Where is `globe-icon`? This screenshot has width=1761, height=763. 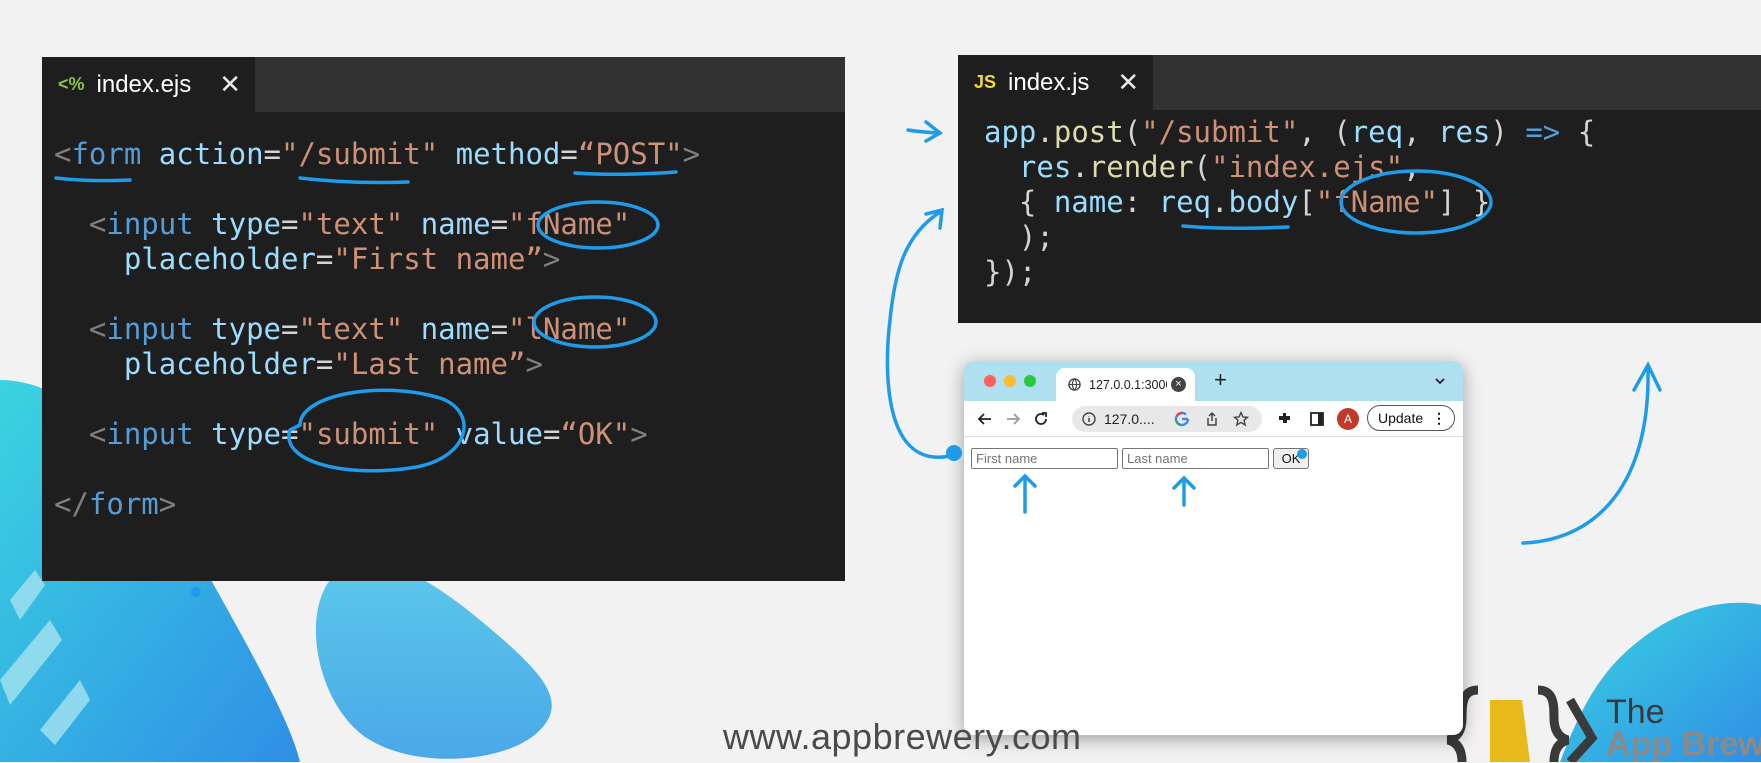 globe-icon is located at coordinates (1074, 384).